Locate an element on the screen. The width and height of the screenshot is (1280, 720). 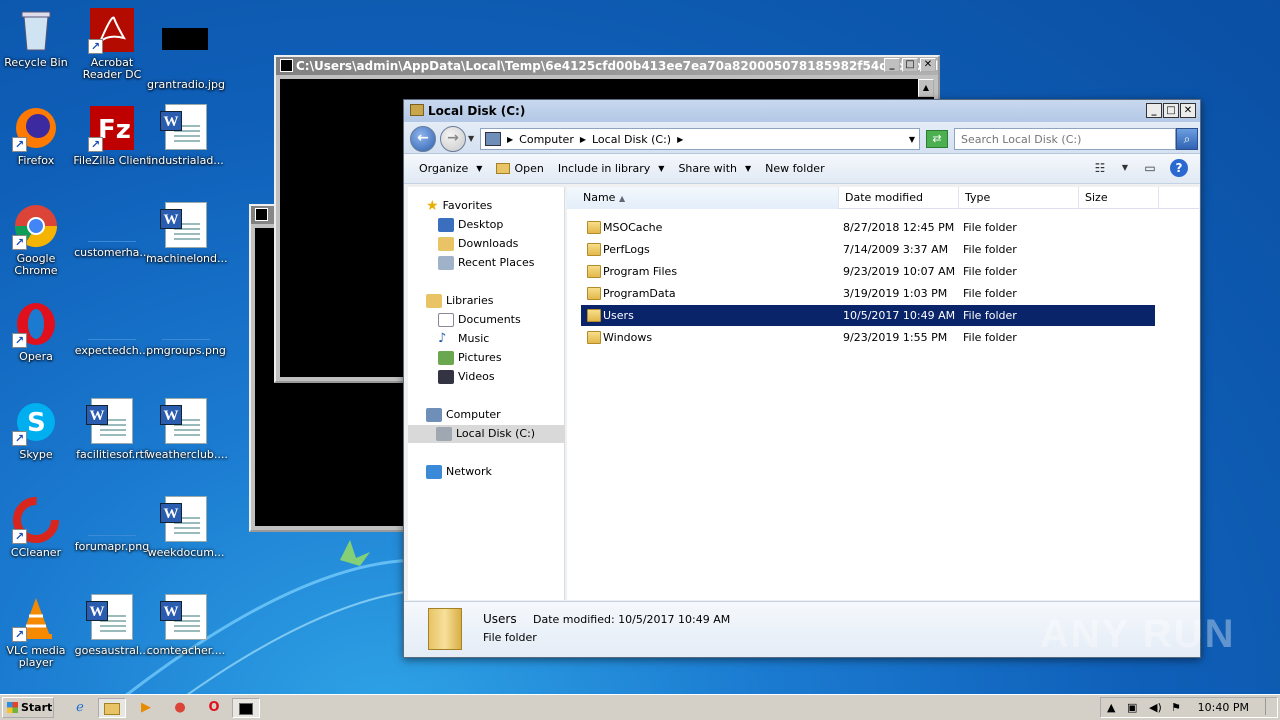
clock: 10:40 PM is located at coordinates (1223, 707).